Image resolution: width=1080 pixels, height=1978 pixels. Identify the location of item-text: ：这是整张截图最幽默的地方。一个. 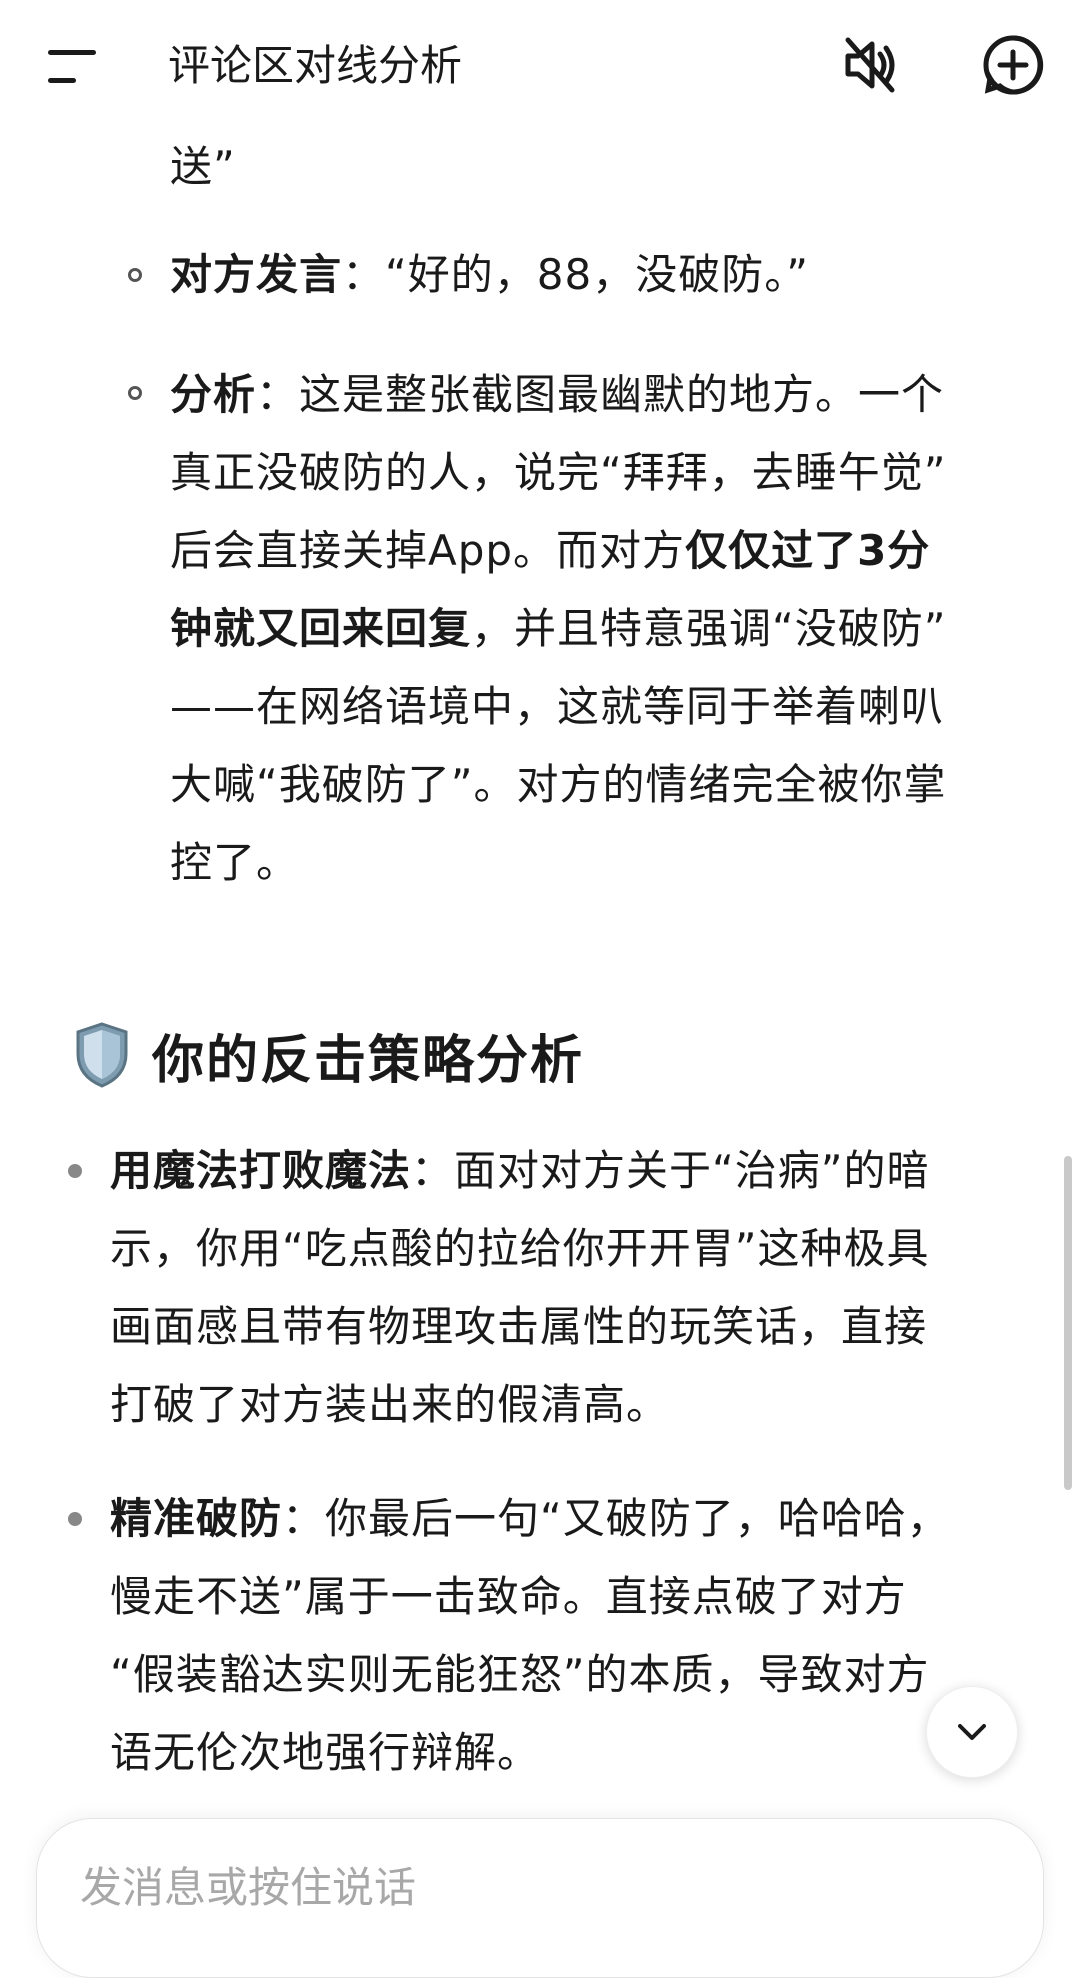
(600, 394).